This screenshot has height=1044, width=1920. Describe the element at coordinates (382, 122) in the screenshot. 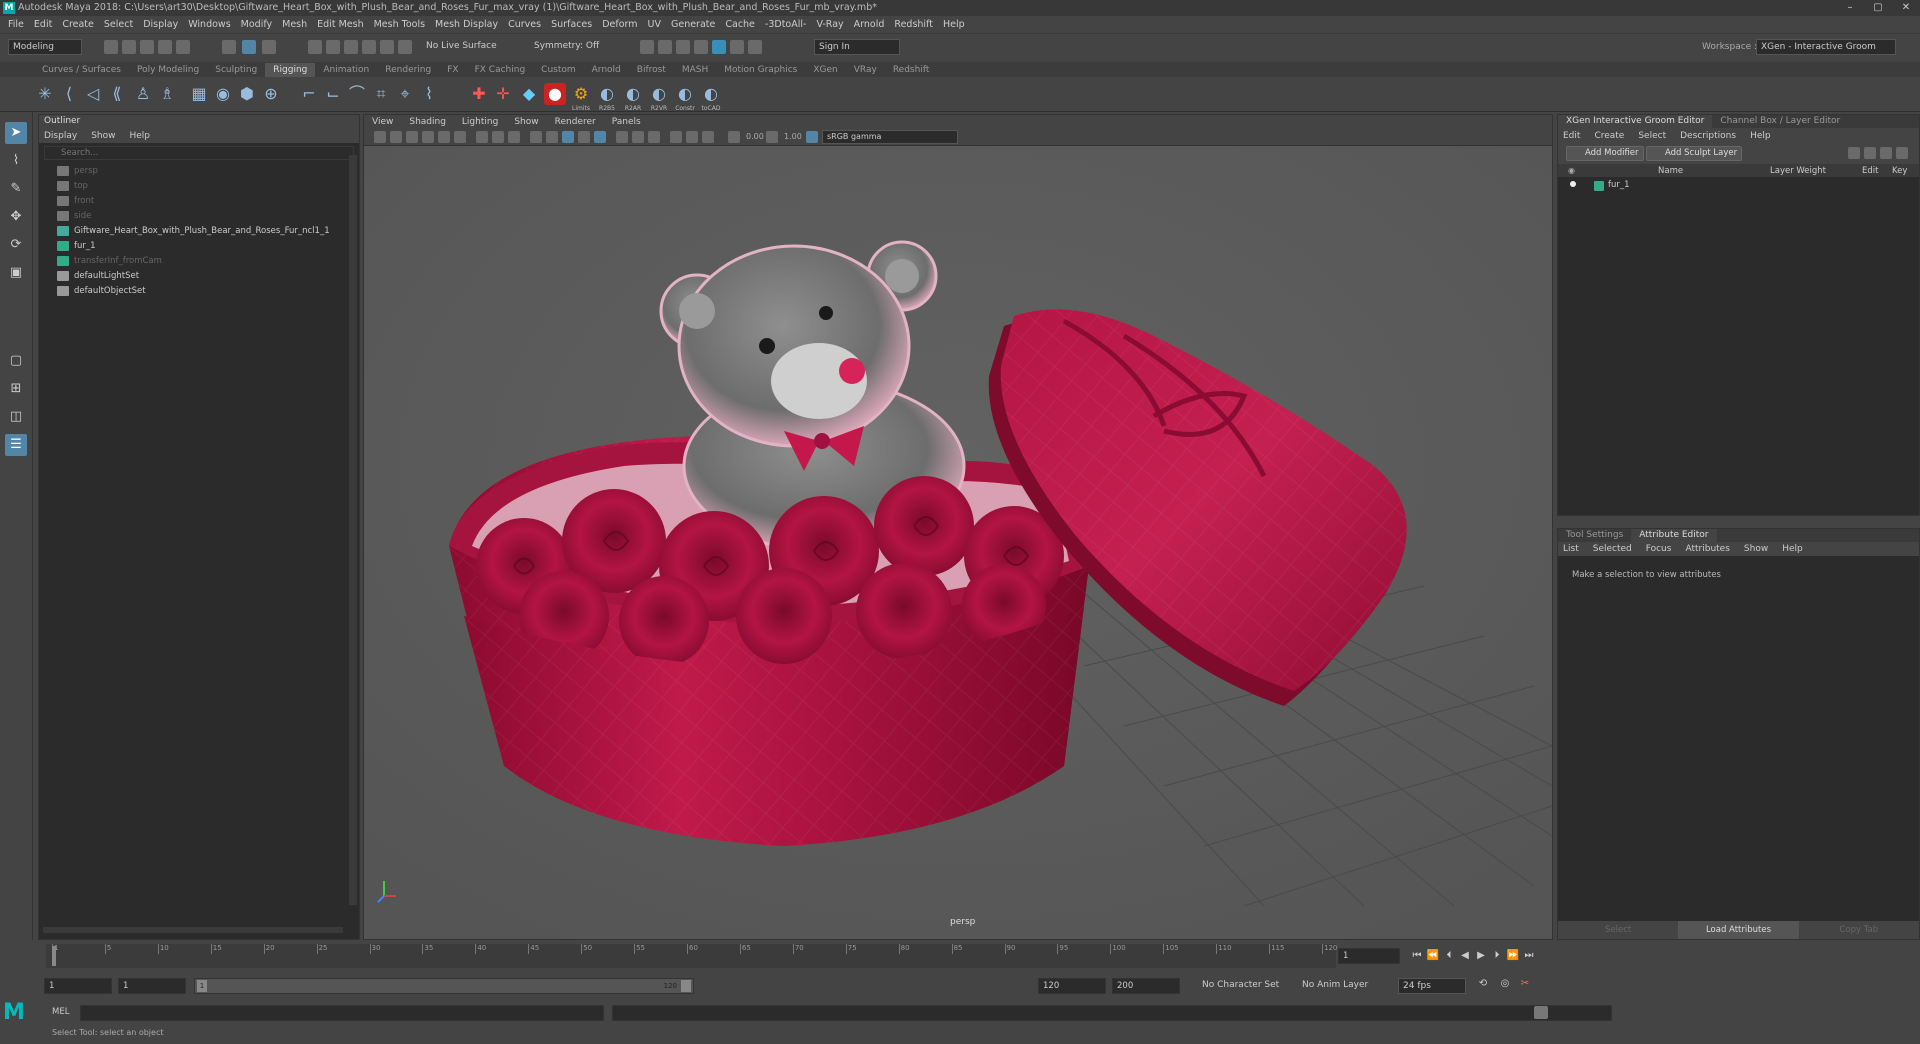

I see `viewport-menu-view: View` at that location.